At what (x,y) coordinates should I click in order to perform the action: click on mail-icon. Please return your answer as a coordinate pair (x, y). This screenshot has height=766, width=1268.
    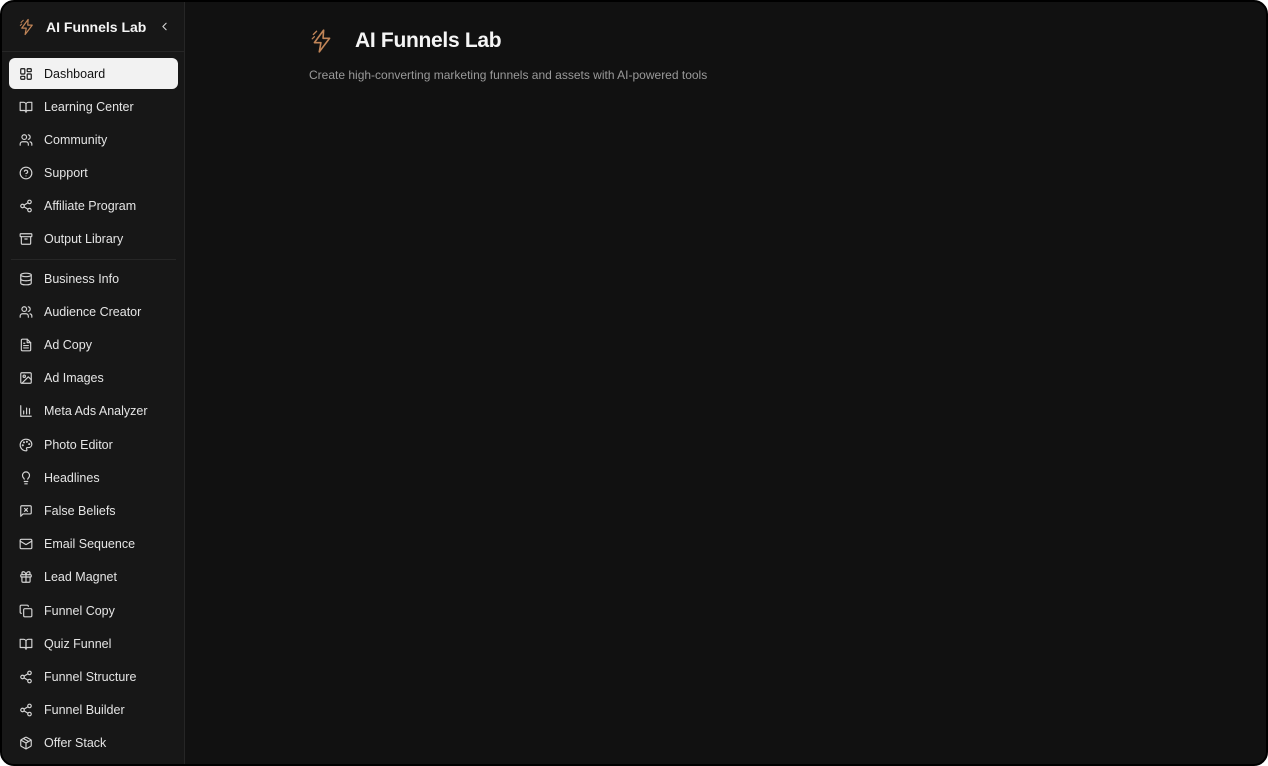
    Looking at the image, I should click on (26, 544).